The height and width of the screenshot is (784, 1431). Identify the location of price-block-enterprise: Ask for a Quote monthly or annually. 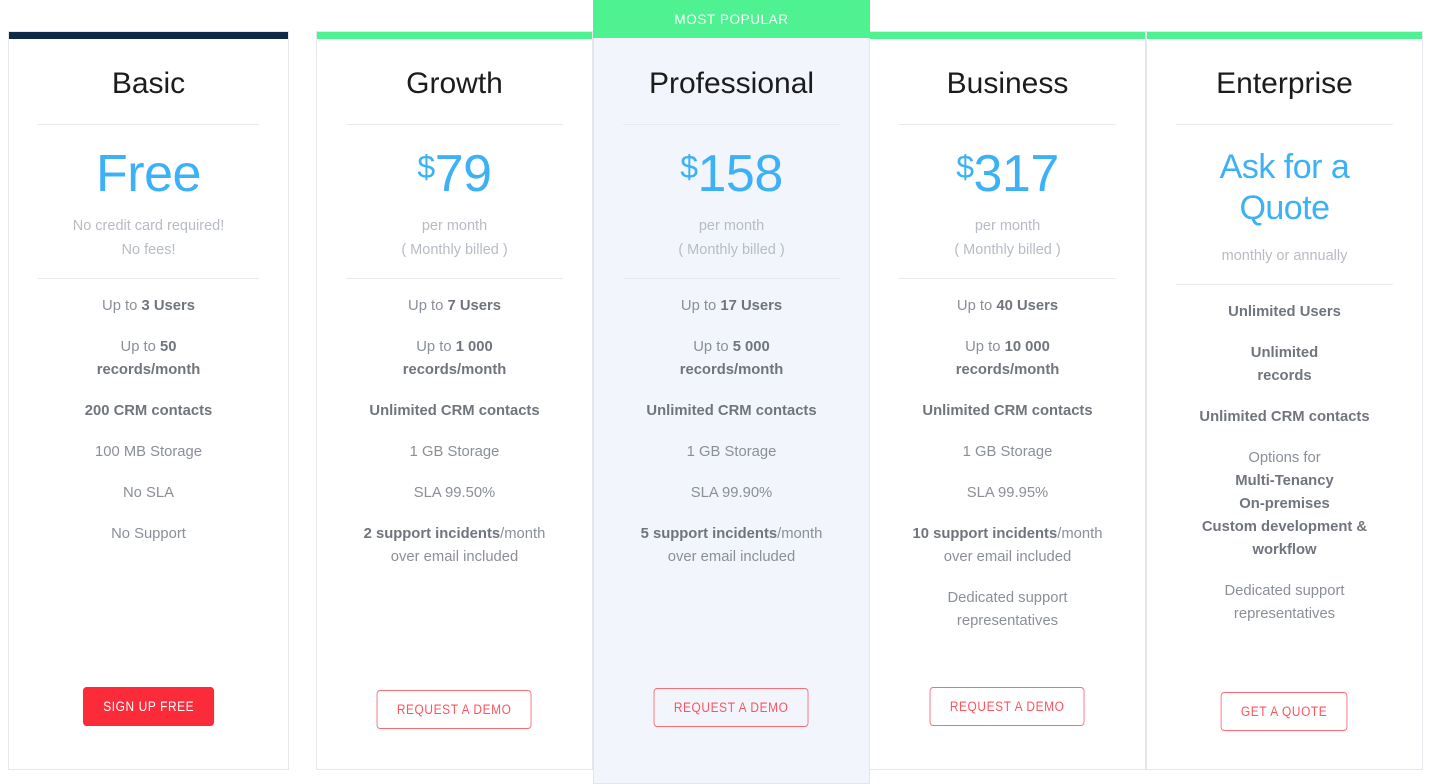
(1284, 207).